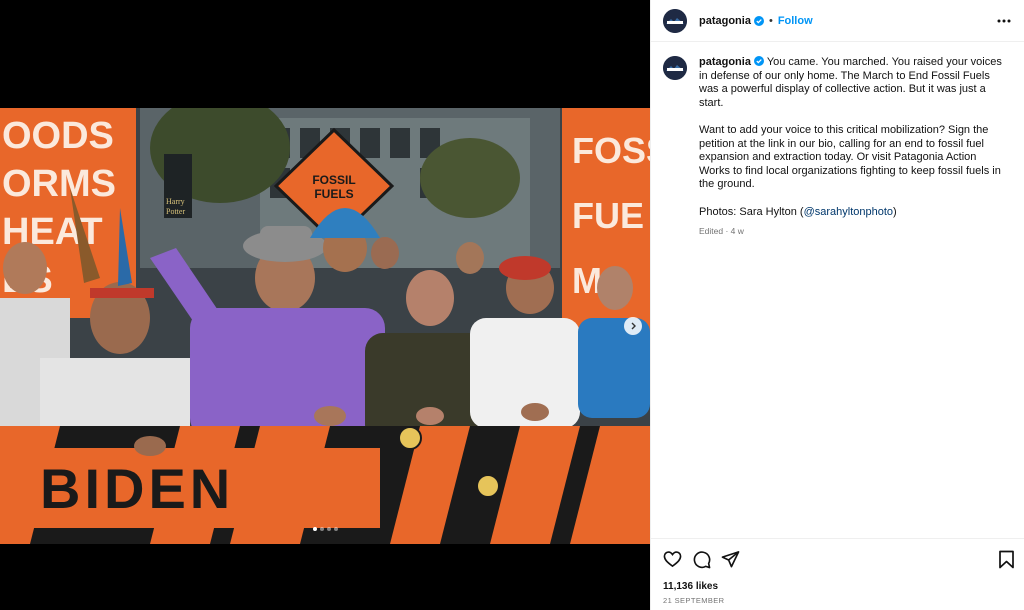 The image size is (1024, 610). I want to click on diamond-sign-line-1: FOSSIL, so click(333, 180).